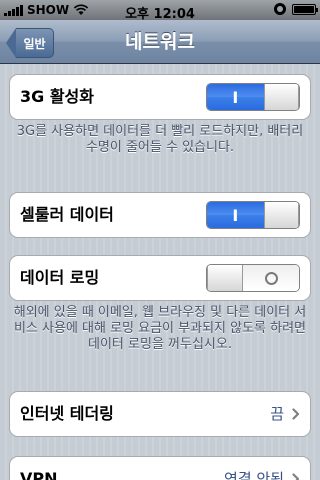  I want to click on cellular-data-label: 셀룰러 데이터, so click(67, 214).